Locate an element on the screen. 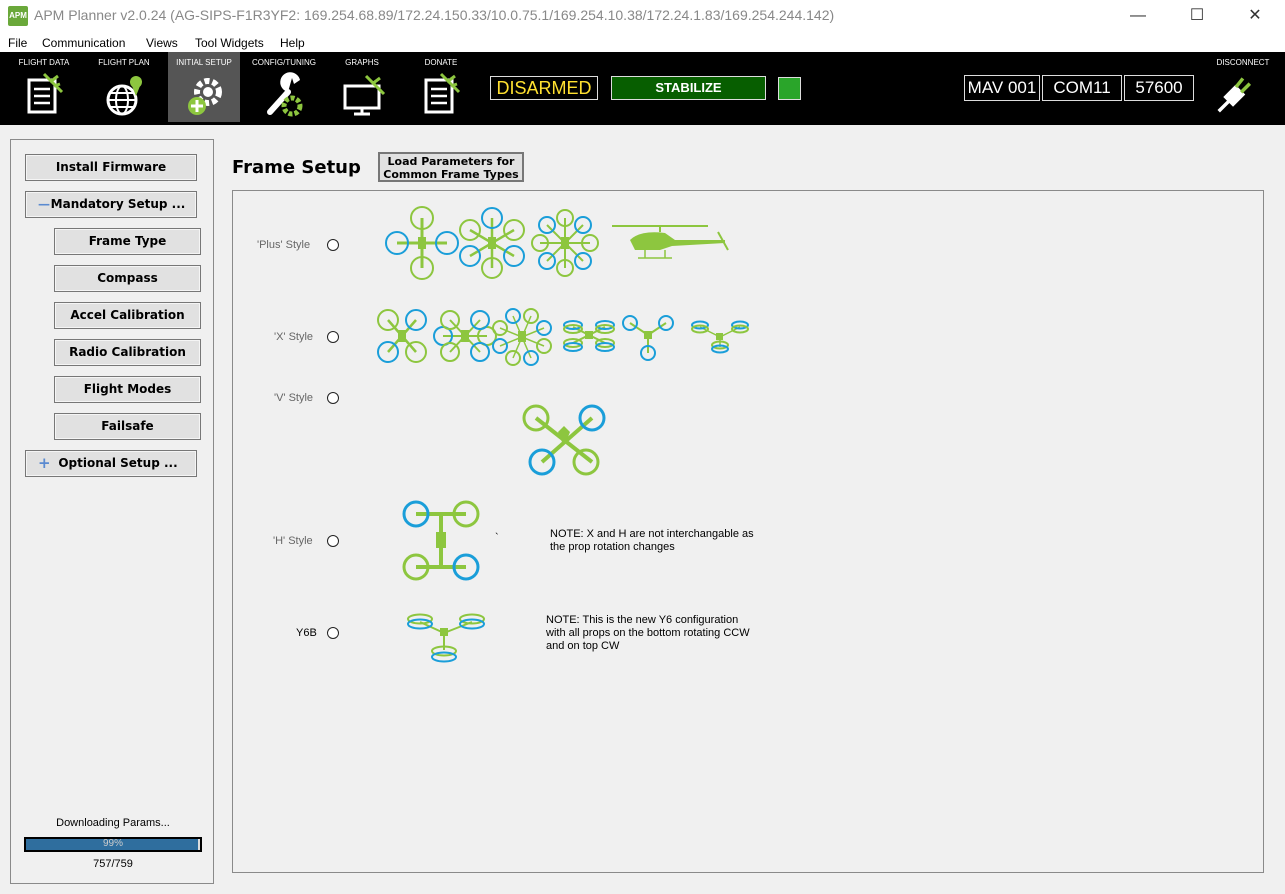  y6b-frame-icon is located at coordinates (446, 638).